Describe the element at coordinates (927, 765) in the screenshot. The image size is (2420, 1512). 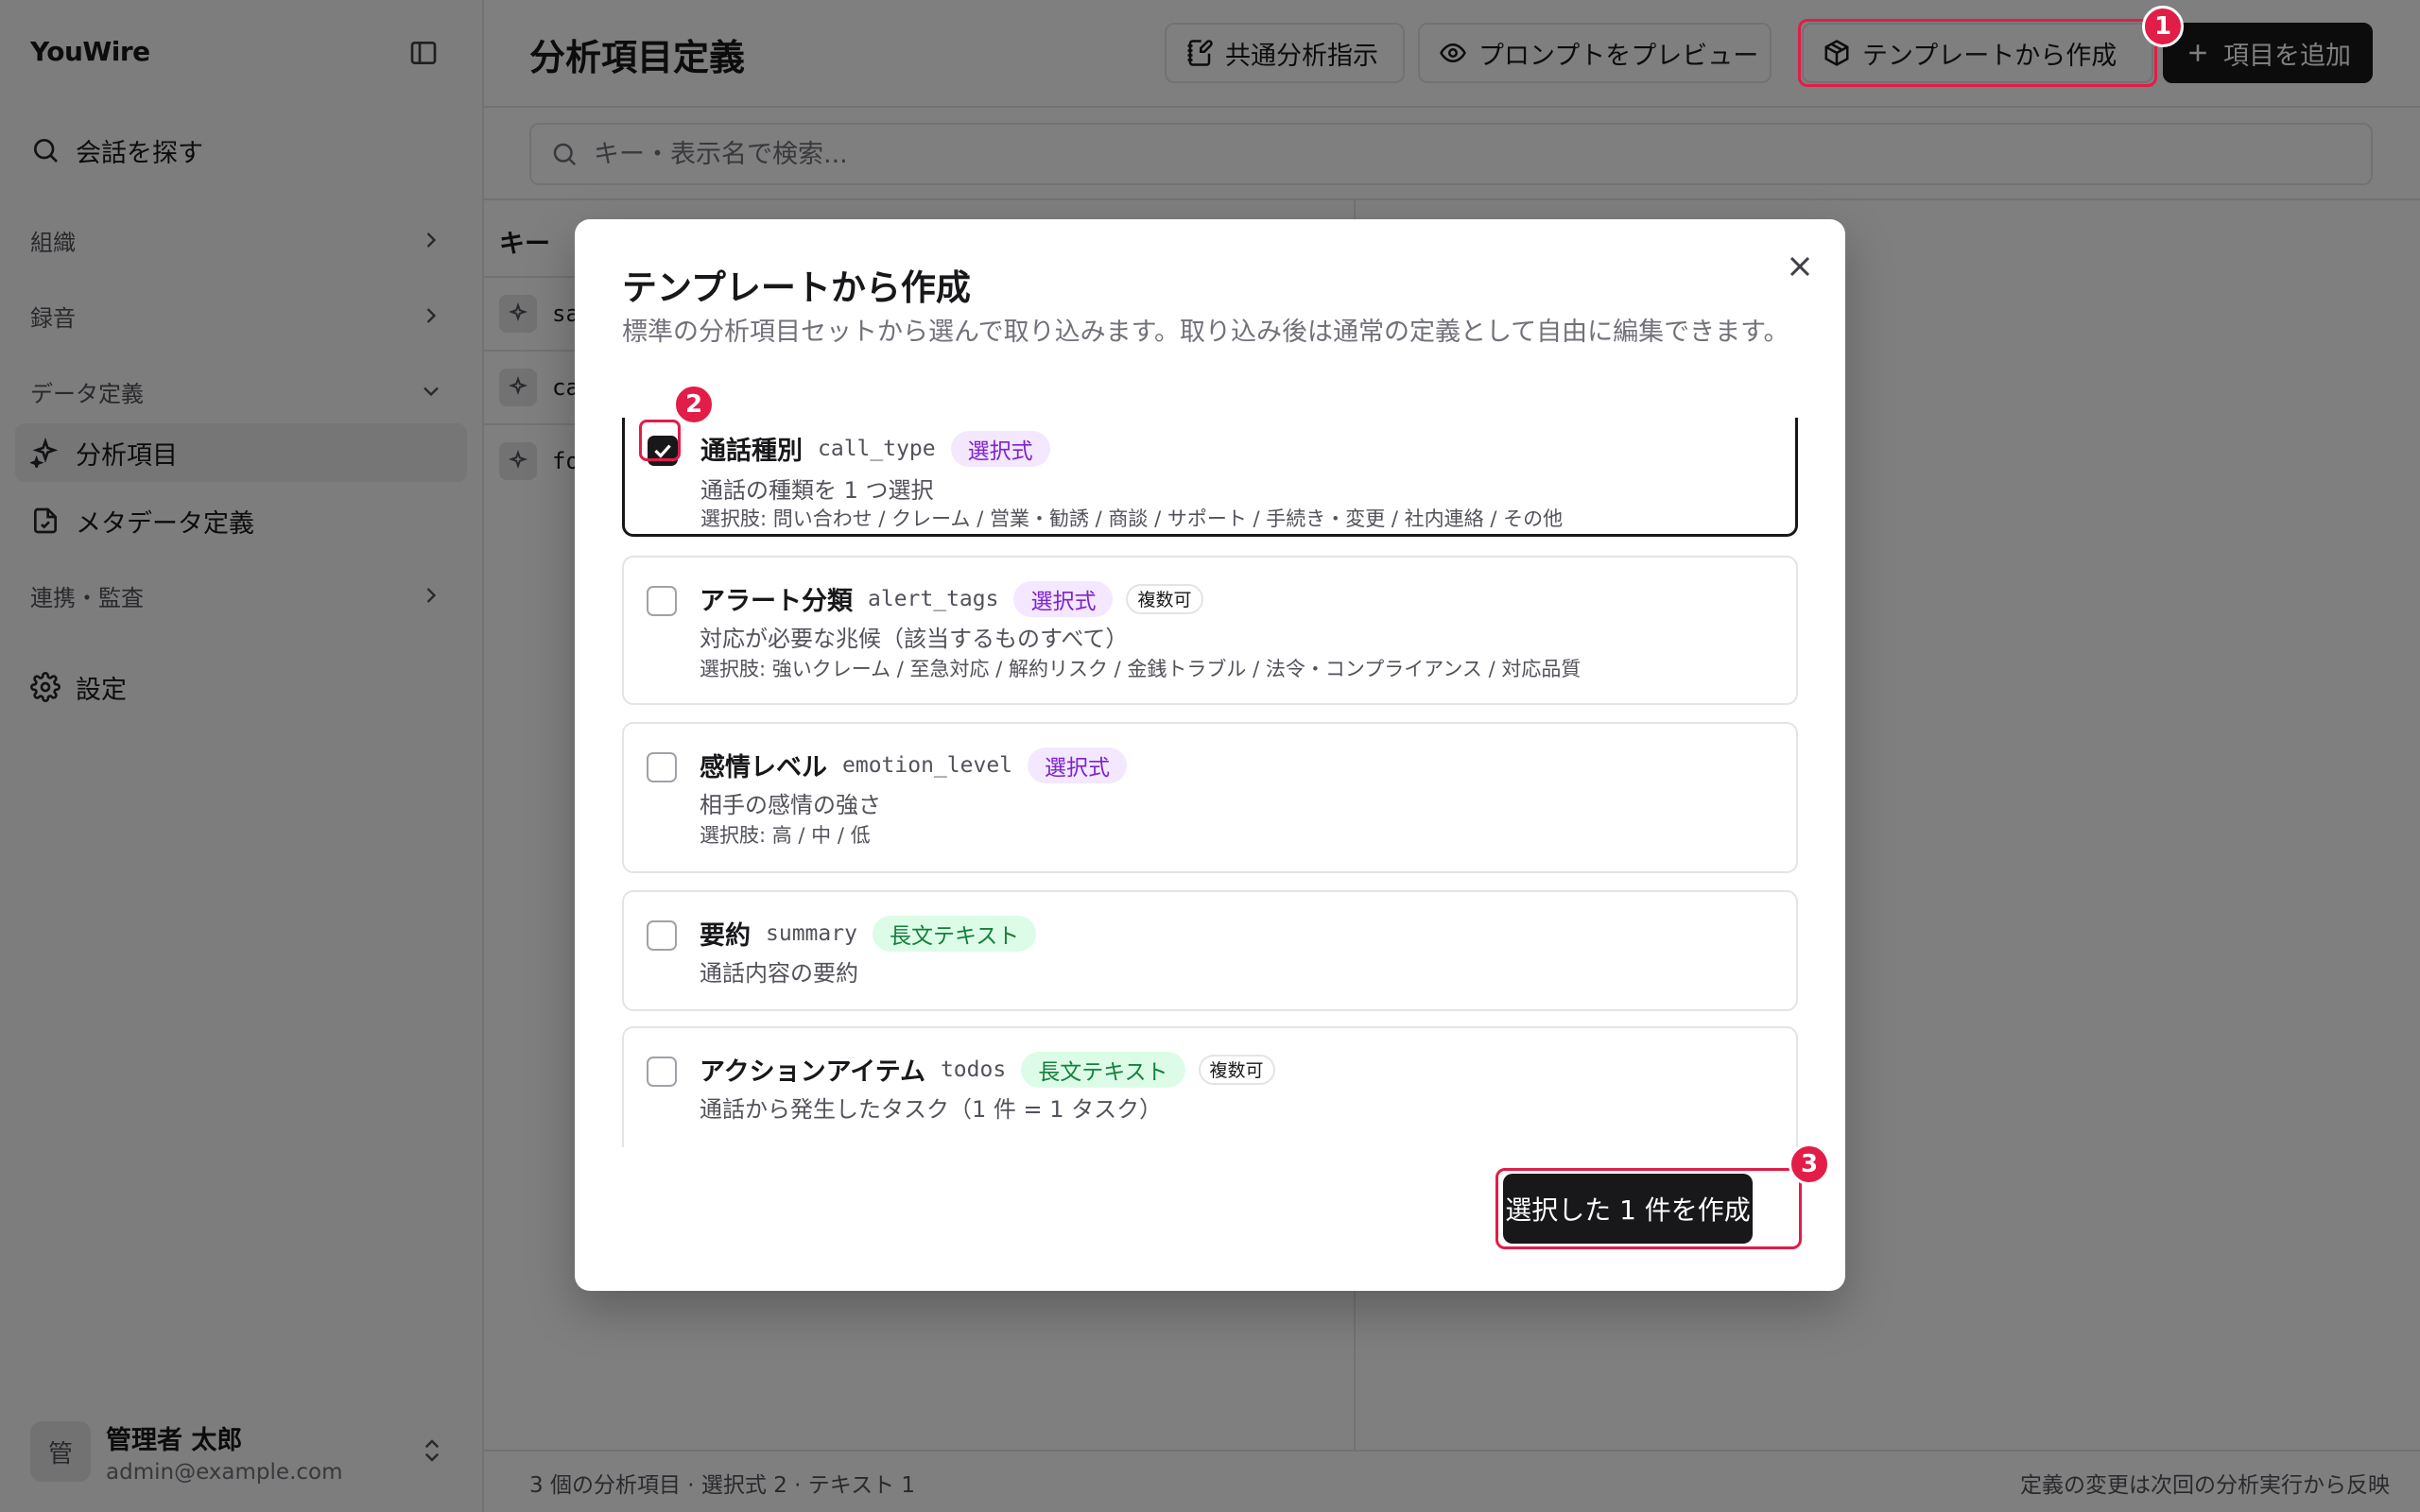
I see `template-key: emotion_level` at that location.